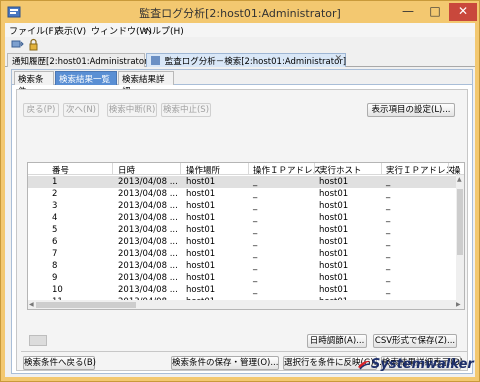  What do you see at coordinates (163, 30) in the screenshot?
I see `menu-help: ヘルプ(H)` at bounding box center [163, 30].